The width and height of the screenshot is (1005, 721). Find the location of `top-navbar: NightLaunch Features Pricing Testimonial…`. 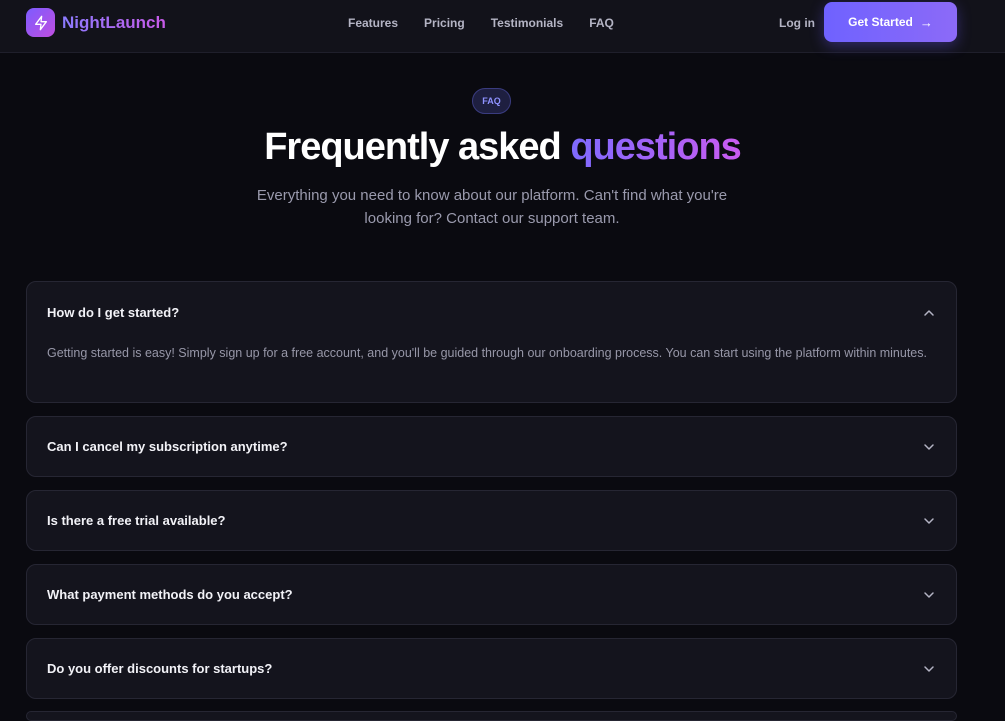

top-navbar: NightLaunch Features Pricing Testimonial… is located at coordinates (502, 26).